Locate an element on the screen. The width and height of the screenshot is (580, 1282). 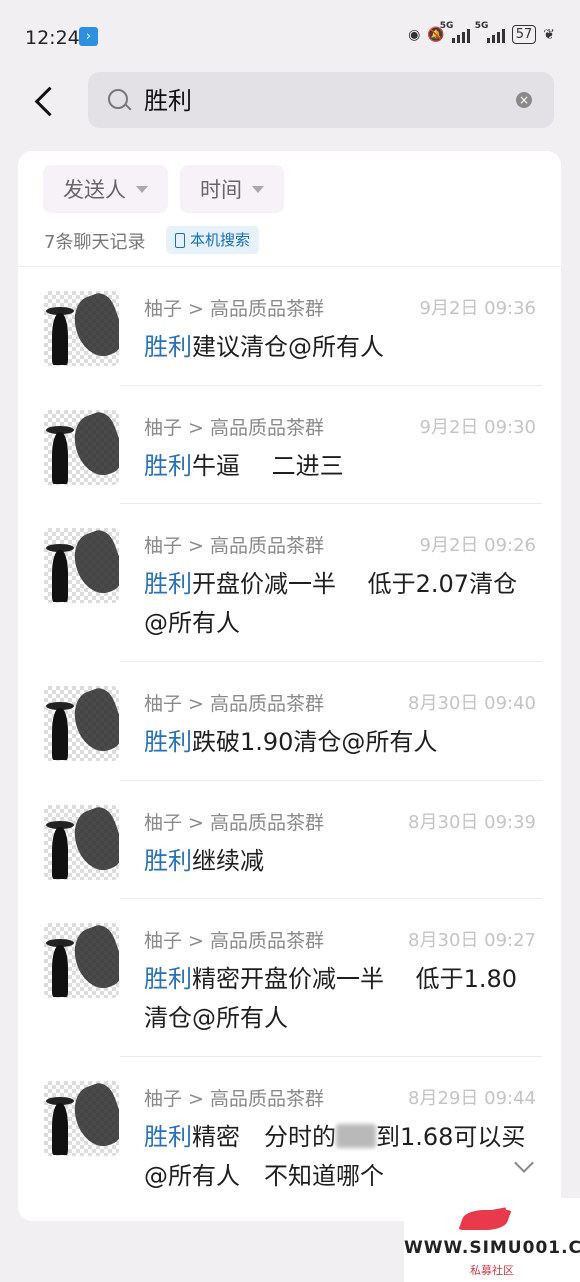
search-box: × is located at coordinates (321, 100).